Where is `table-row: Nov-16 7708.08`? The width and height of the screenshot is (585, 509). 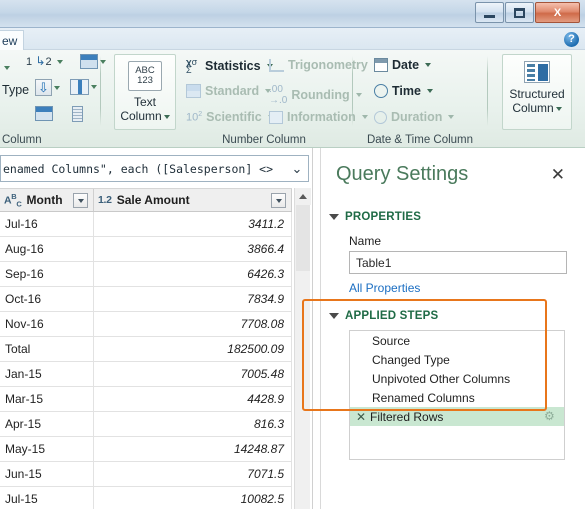
table-row: Nov-16 7708.08 is located at coordinates (146, 324).